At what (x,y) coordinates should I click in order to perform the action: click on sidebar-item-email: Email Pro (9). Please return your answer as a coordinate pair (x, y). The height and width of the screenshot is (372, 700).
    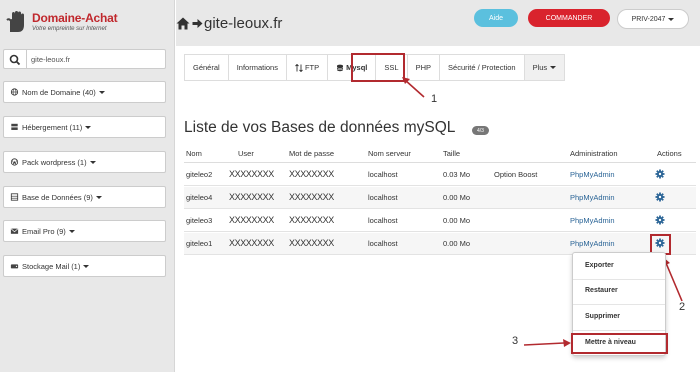
    Looking at the image, I should click on (84, 231).